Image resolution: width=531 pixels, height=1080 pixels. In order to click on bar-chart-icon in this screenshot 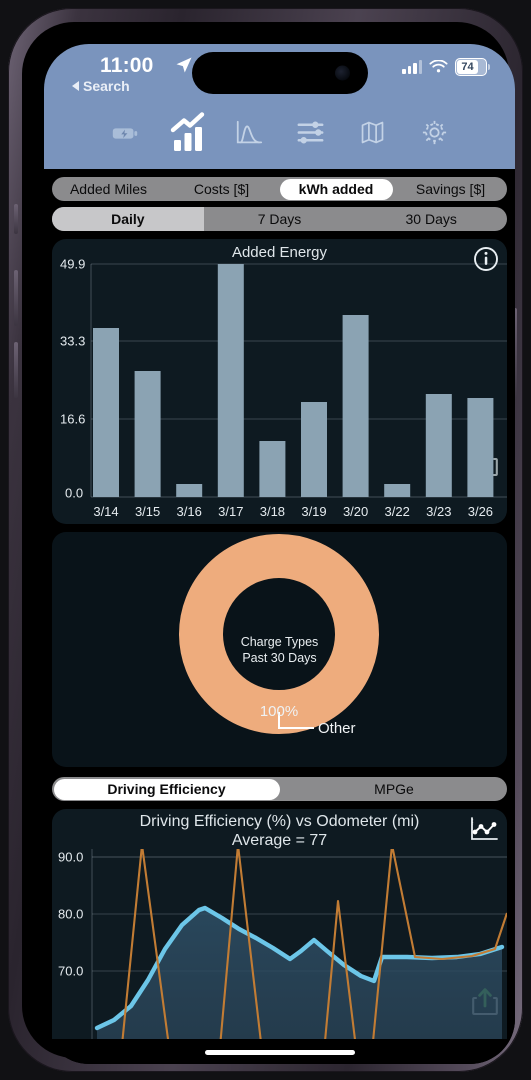, I will do `click(187, 131)`.